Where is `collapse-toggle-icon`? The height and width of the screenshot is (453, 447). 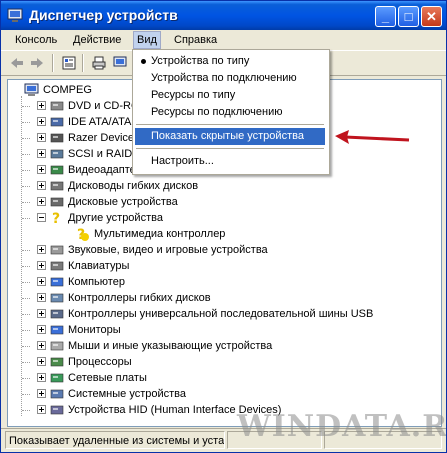 collapse-toggle-icon is located at coordinates (41, 217).